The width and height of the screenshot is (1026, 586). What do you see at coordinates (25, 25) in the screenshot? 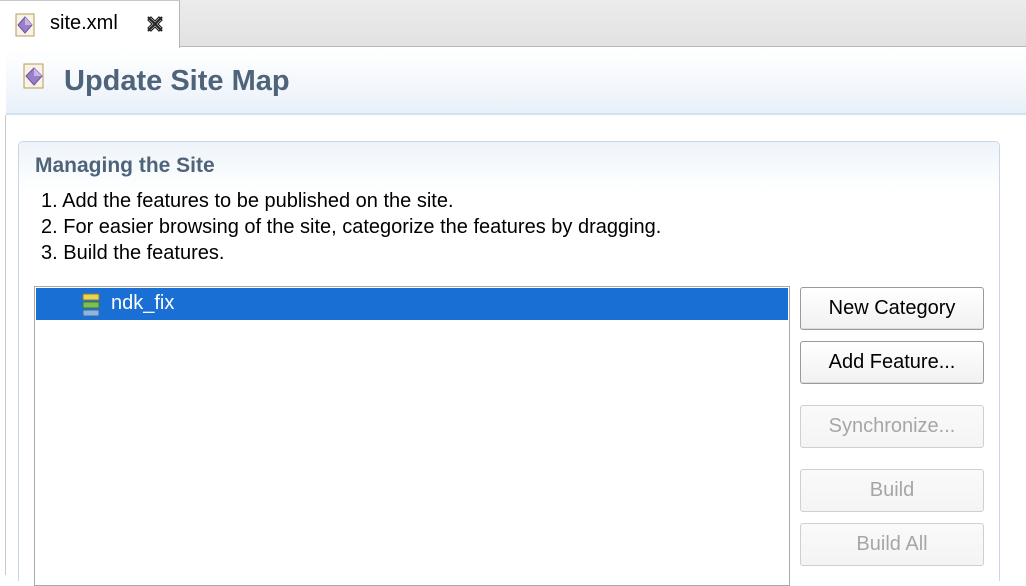
I see `xml-file-icon` at bounding box center [25, 25].